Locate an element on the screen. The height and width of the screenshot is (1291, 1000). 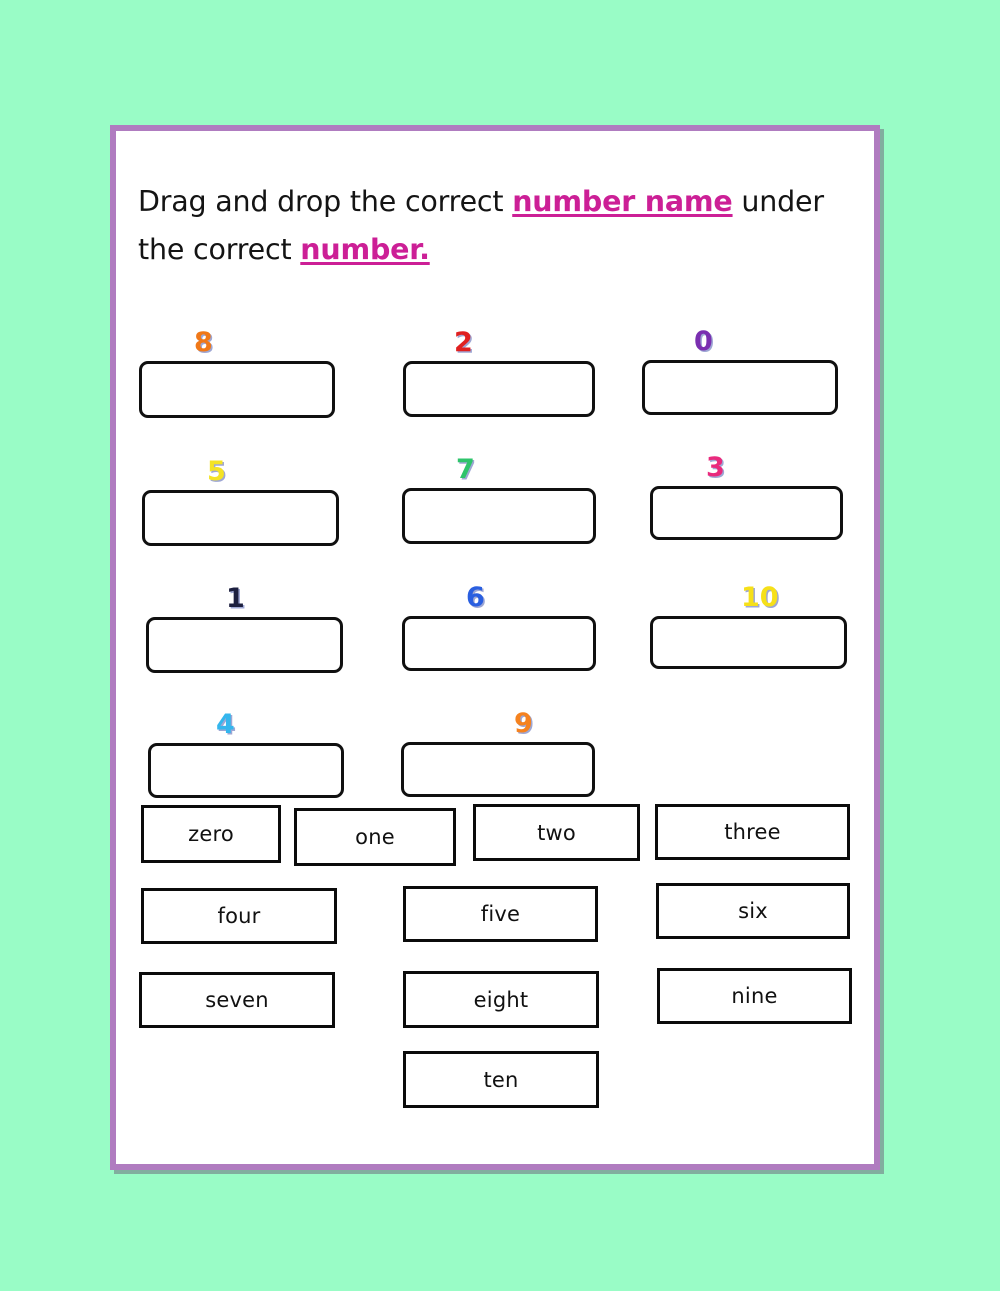
word-tile-five: five is located at coordinates (500, 914).